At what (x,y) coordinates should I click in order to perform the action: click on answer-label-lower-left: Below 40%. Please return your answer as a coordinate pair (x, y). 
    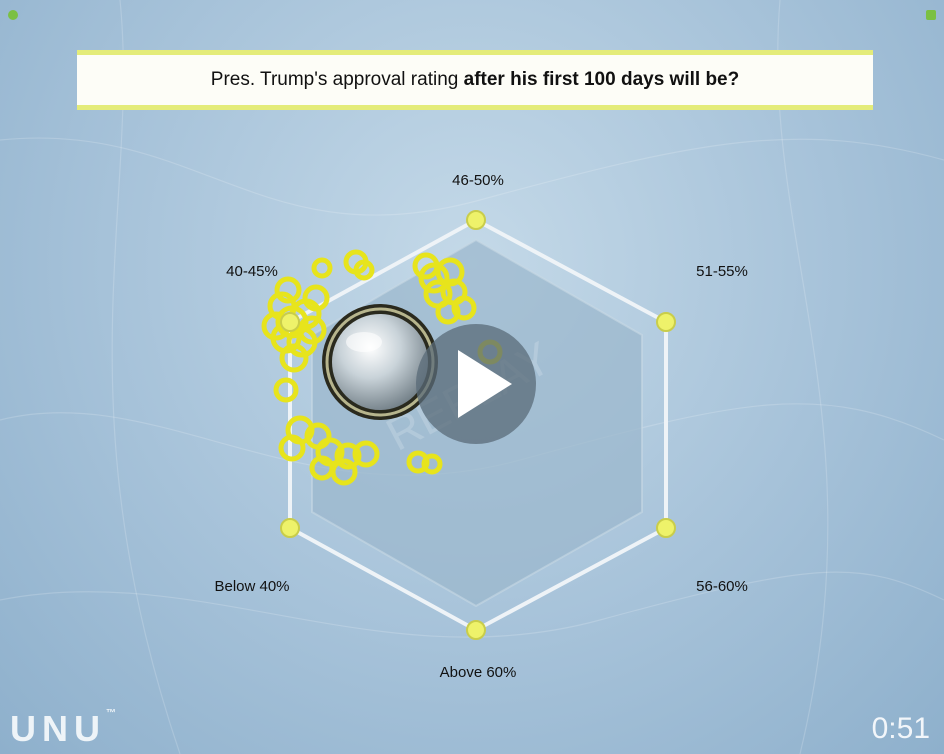
    Looking at the image, I should click on (251, 586).